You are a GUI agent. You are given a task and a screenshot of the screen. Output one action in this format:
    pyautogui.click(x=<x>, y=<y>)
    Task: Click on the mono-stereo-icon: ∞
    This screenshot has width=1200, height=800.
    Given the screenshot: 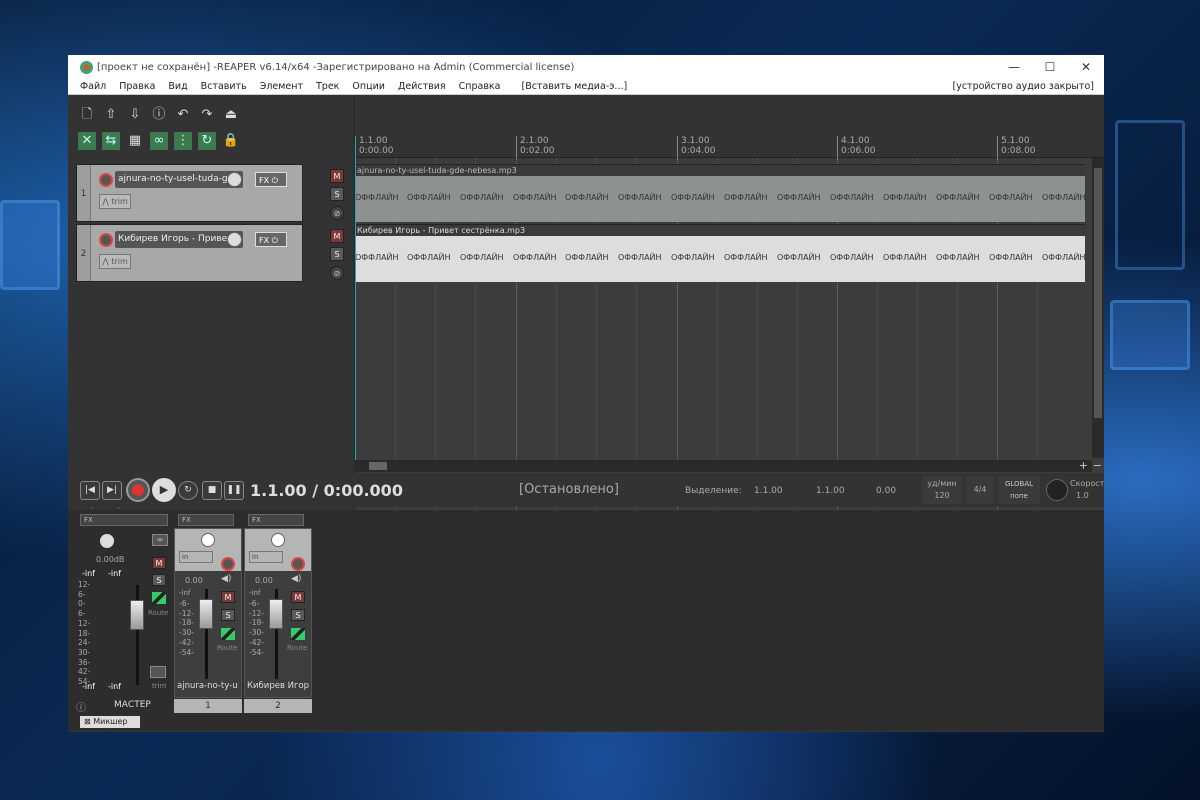 What is the action you would take?
    pyautogui.click(x=160, y=540)
    